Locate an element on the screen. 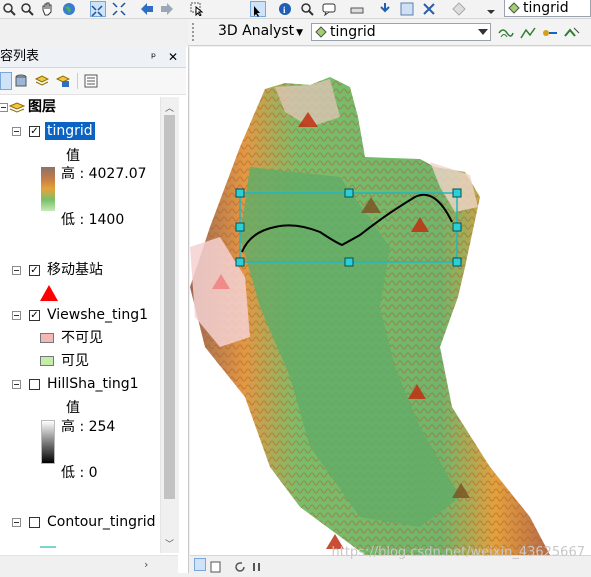  pause-drawing-icon is located at coordinates (259, 565).